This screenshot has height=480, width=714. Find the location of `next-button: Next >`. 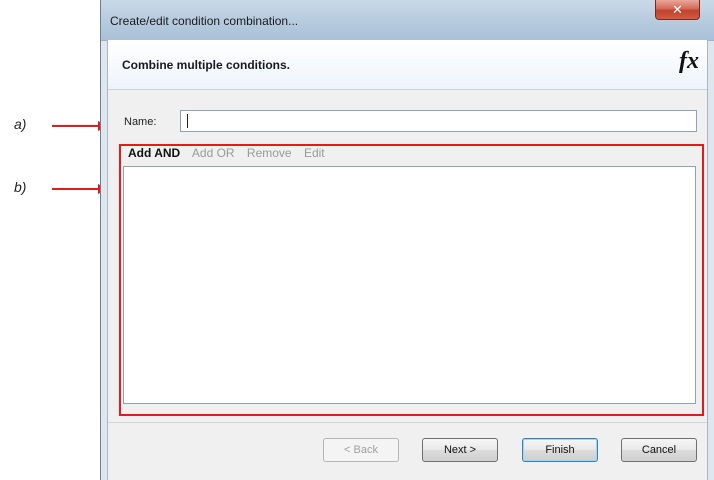

next-button: Next > is located at coordinates (460, 450).